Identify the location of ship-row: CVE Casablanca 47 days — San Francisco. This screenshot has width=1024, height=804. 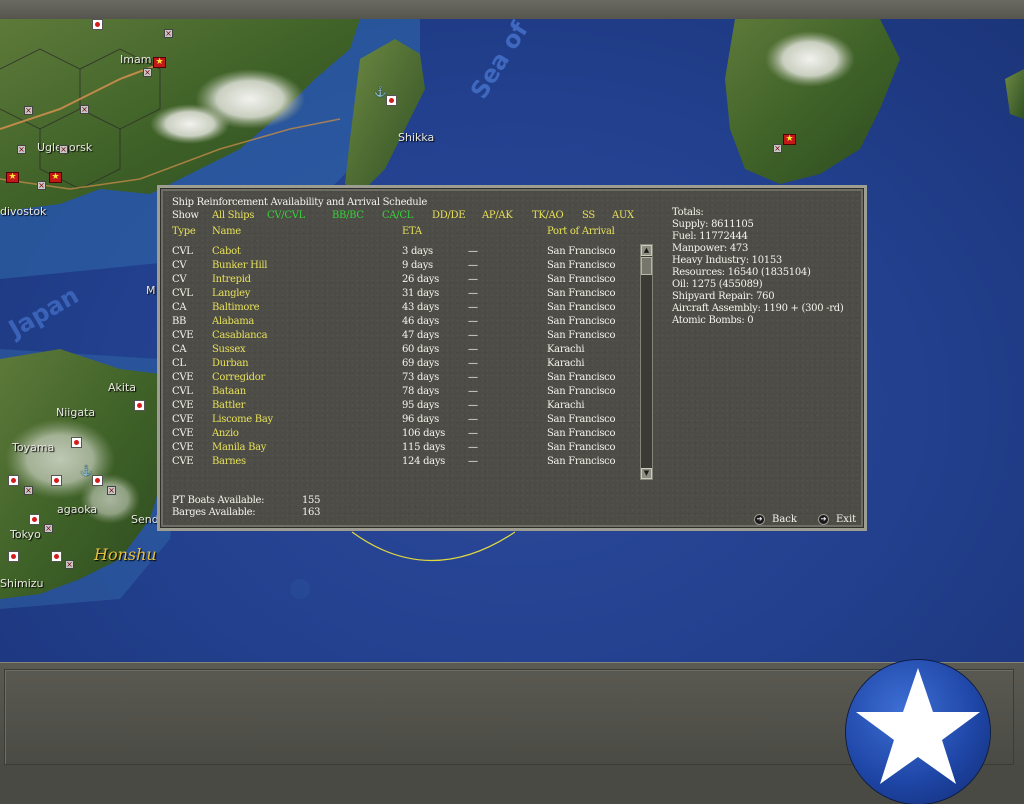
(407, 337).